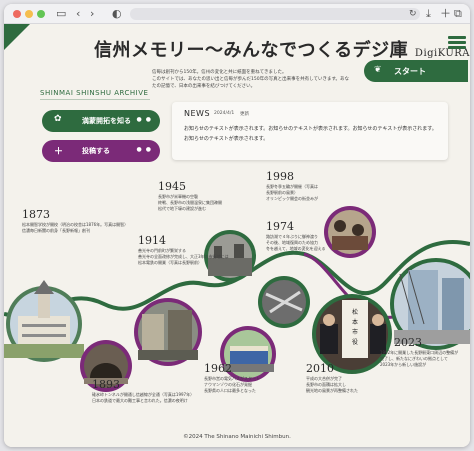  Describe the element at coordinates (182, 208) in the screenshot. I see `year-1945-line: 松代で地下壕の建設が進む` at that location.